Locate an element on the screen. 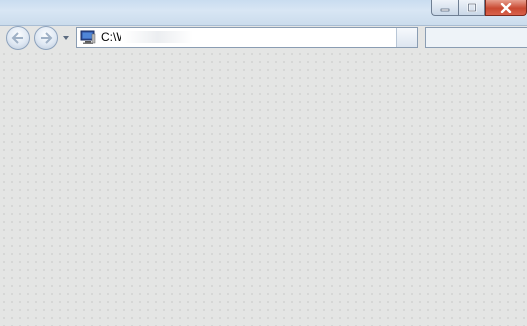 The height and width of the screenshot is (326, 527). computer-icon is located at coordinates (88, 37).